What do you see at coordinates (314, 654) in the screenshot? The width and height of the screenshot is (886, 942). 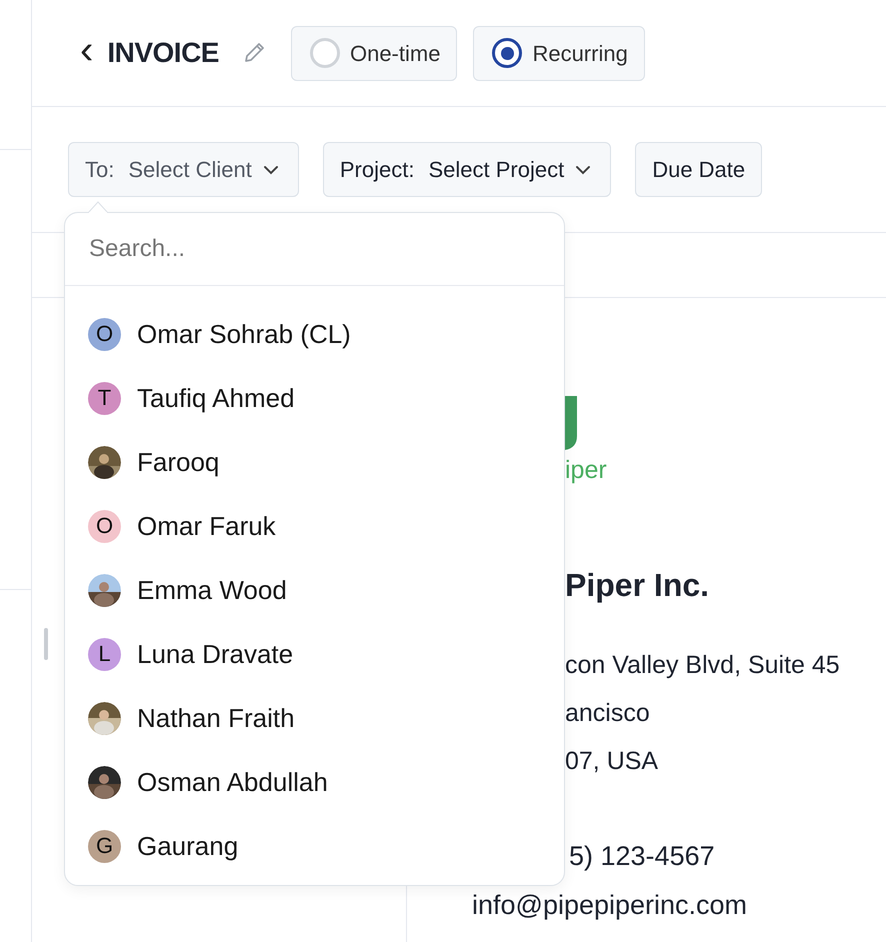 I see `client-option: L Luna Dravate` at bounding box center [314, 654].